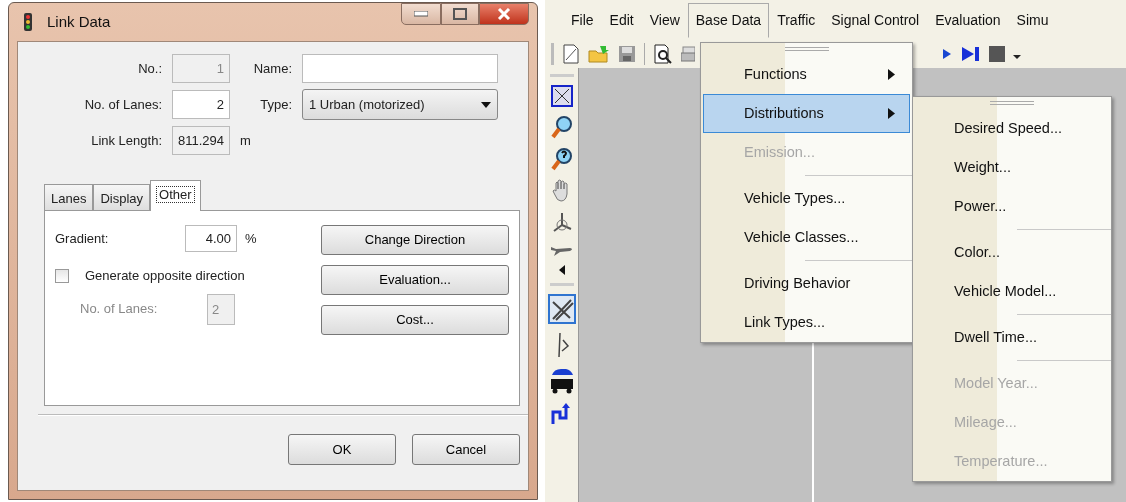 The image size is (1126, 502). What do you see at coordinates (796, 20) in the screenshot?
I see `menu-item: Traffic` at bounding box center [796, 20].